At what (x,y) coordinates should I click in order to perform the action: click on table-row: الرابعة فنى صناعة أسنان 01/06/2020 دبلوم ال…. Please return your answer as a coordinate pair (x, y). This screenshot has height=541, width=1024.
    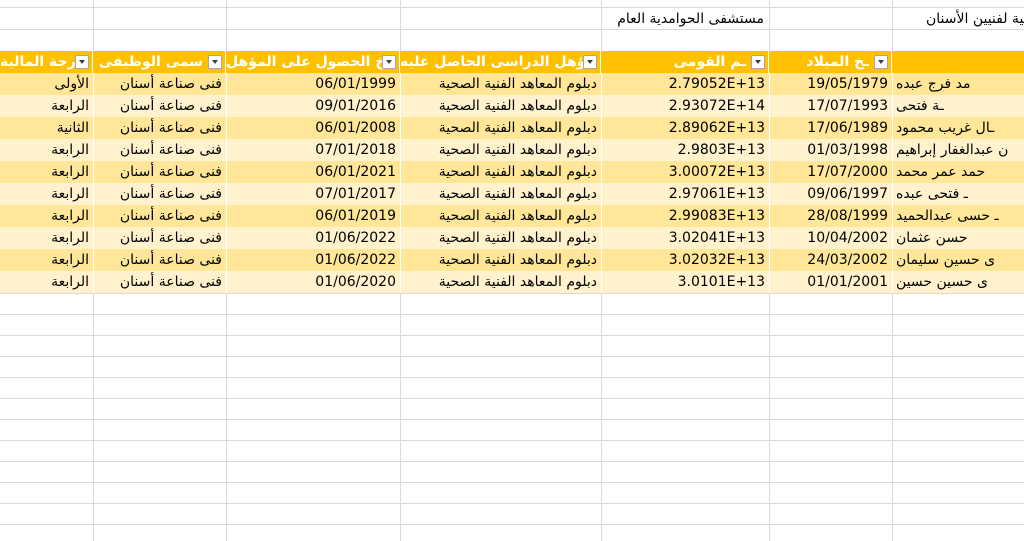
    Looking at the image, I should click on (512, 282).